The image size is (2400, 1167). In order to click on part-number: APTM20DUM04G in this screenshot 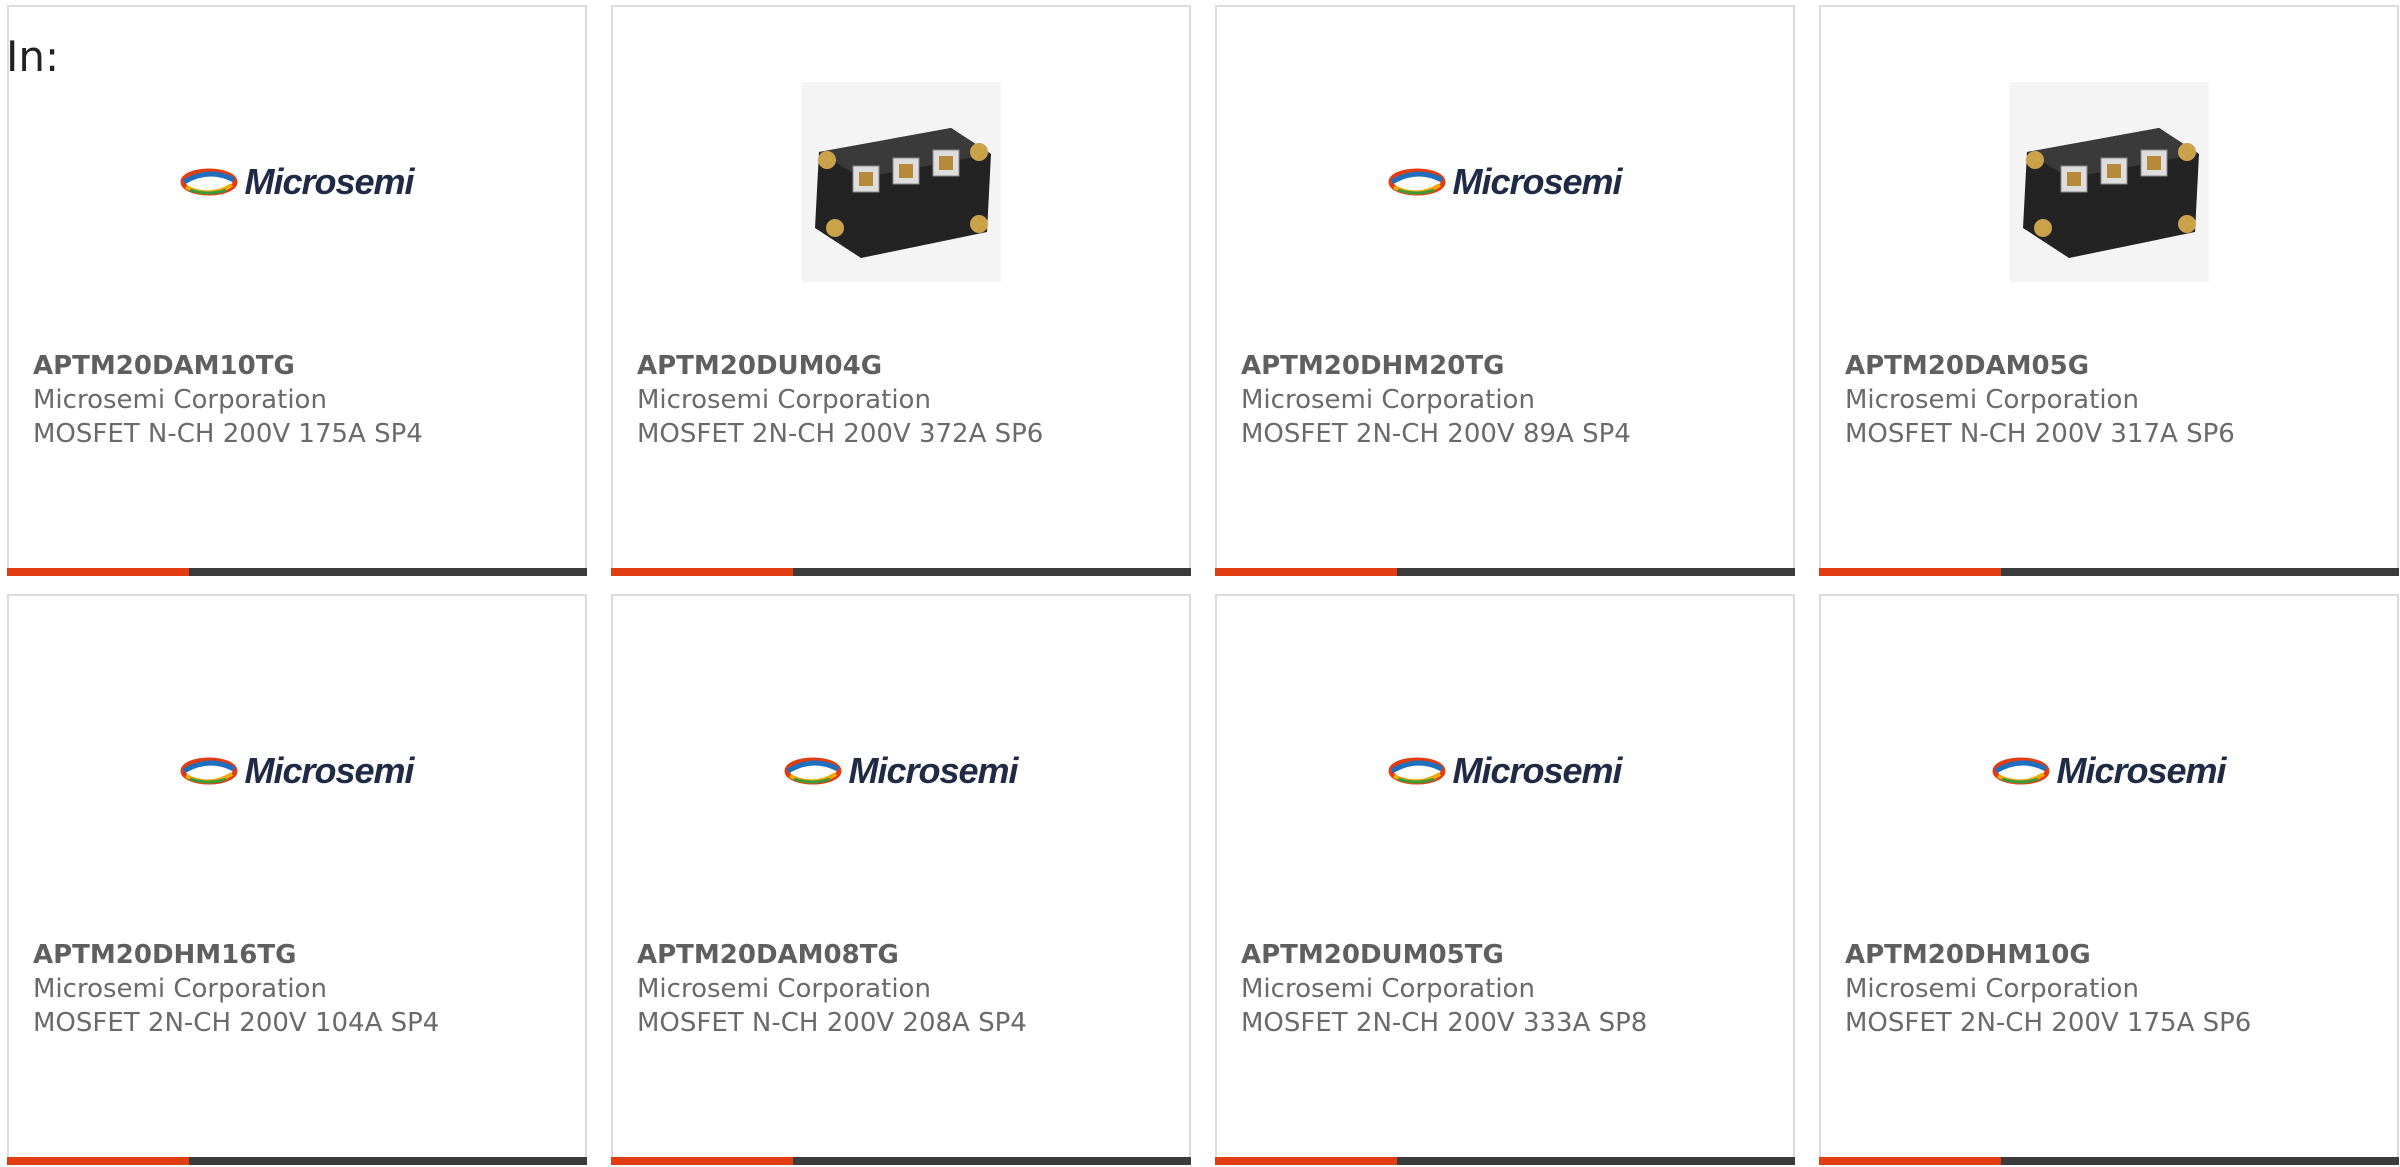, I will do `click(908, 366)`.